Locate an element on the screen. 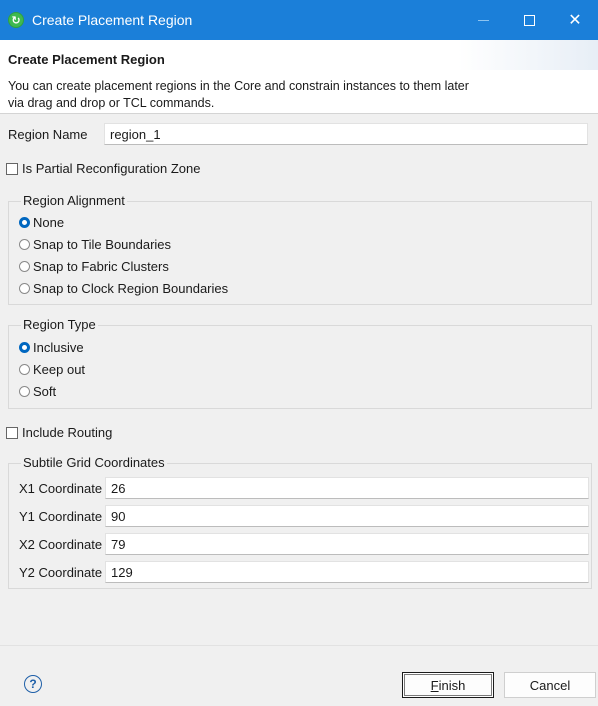 This screenshot has height=706, width=598. alignment-option-label: Snap to Tile Boundaries is located at coordinates (102, 244).